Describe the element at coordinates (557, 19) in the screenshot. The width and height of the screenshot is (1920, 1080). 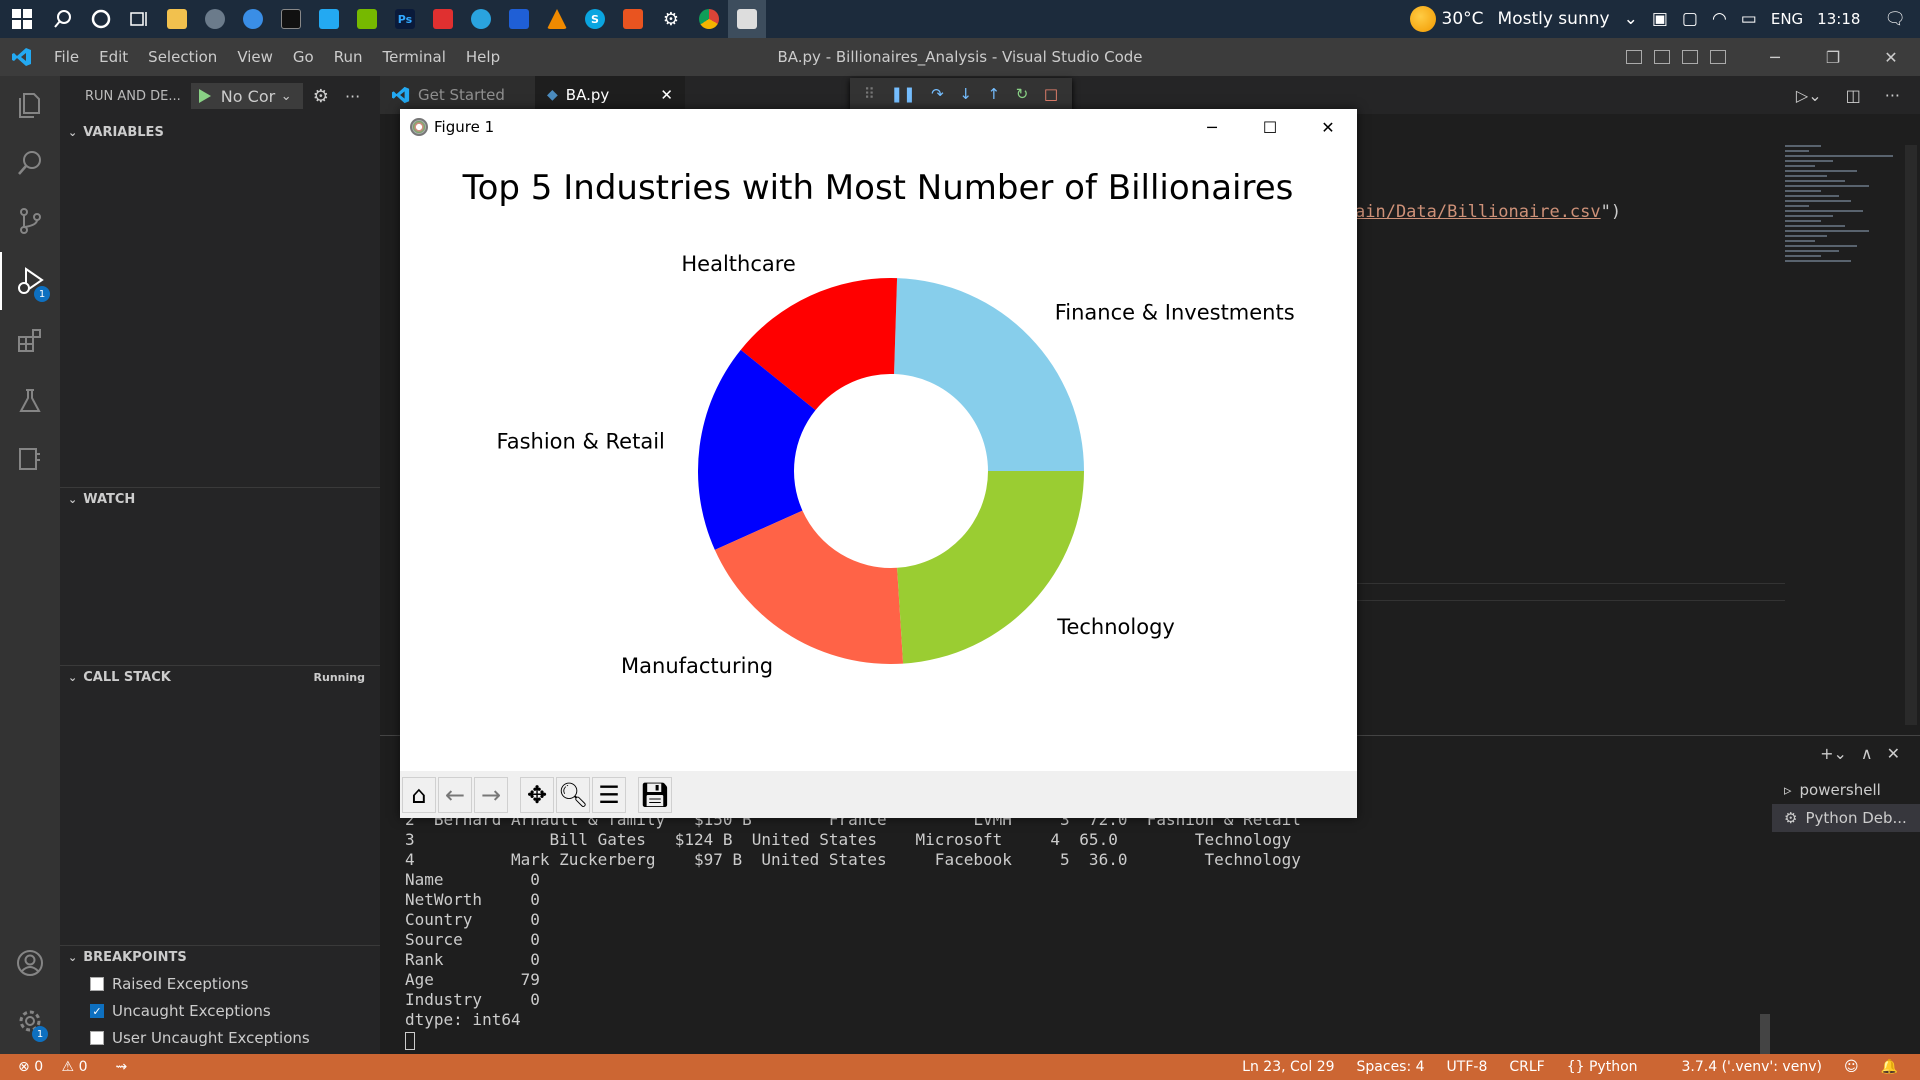
I see `vlc-icon` at that location.